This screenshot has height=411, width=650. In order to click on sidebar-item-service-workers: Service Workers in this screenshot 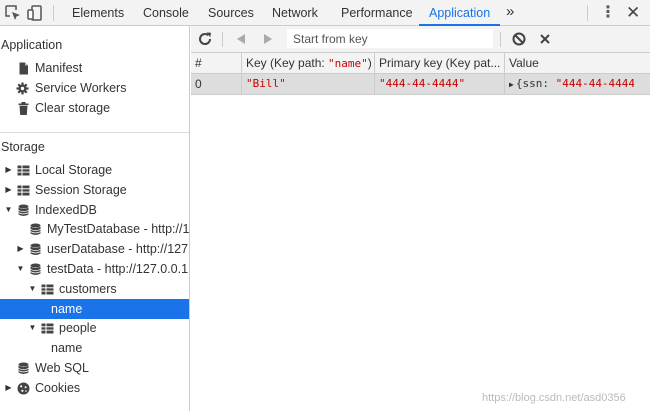, I will do `click(94, 88)`.